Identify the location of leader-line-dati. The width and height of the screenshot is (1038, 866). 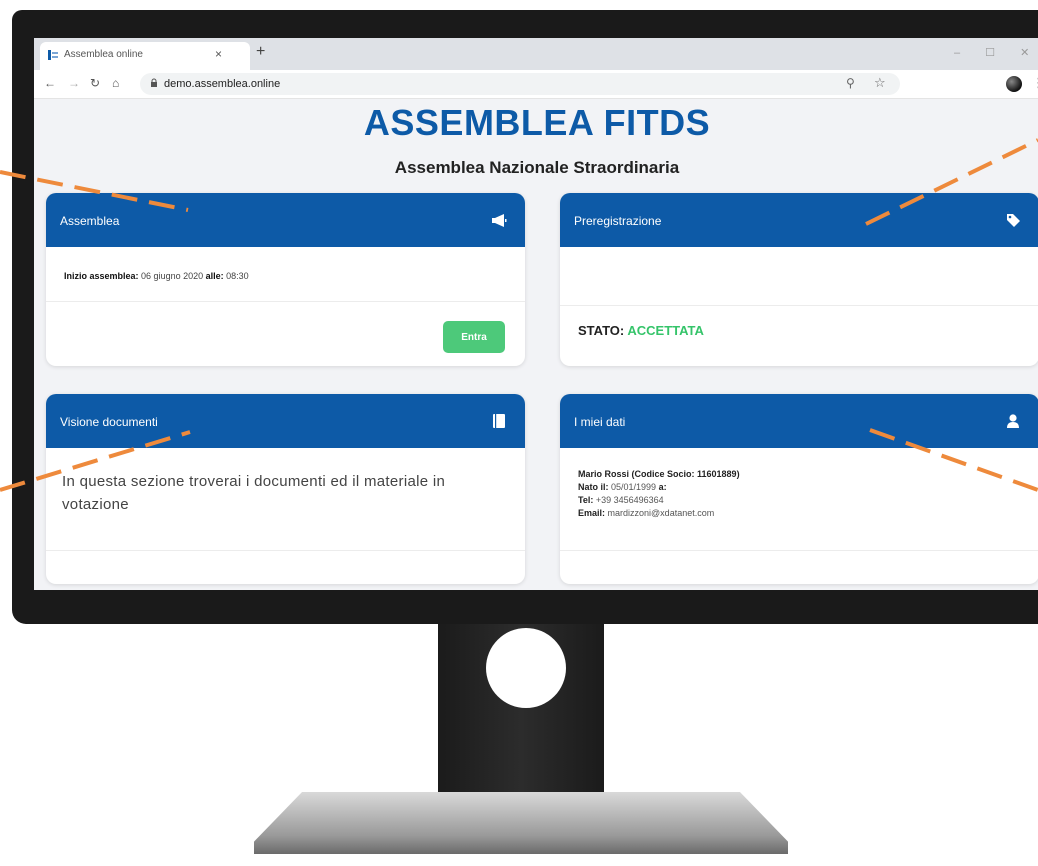
(953, 460).